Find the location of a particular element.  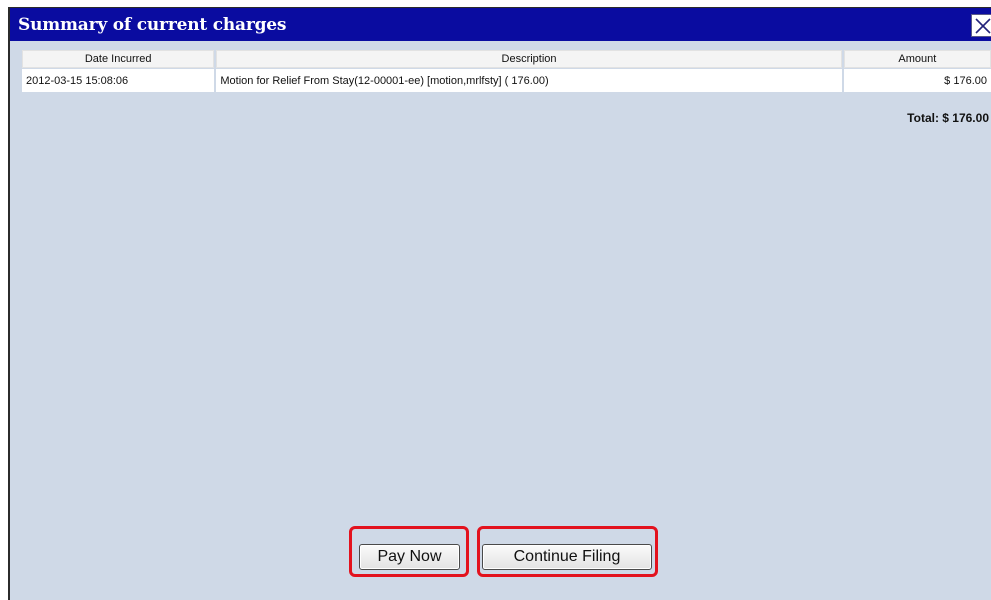

column-header-date: Date Incurred is located at coordinates (118, 59).